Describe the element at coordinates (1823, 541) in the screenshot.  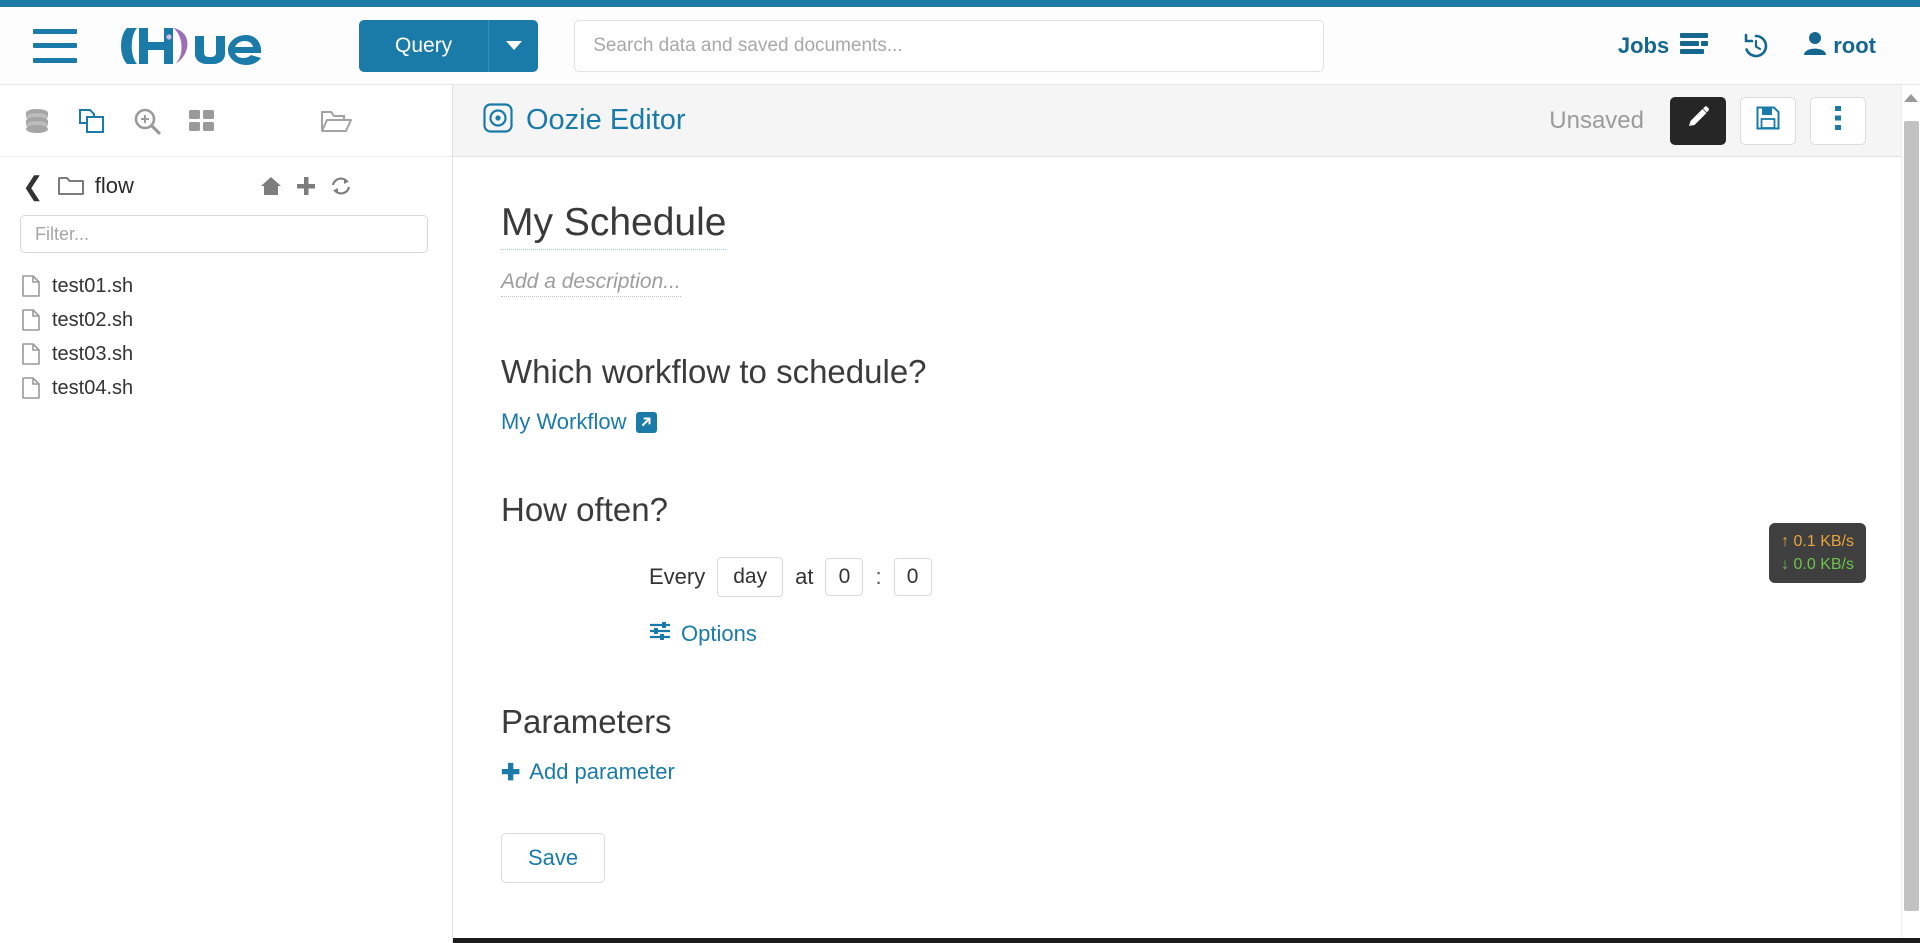
I see `network-upload-value: 0.1 KB/s` at that location.